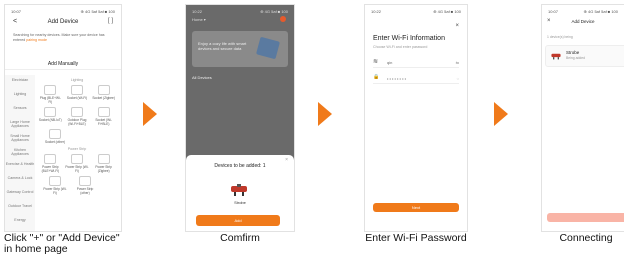 Image resolution: width=624 pixels, height=255 pixels. Describe the element at coordinates (20, 138) in the screenshot. I see `sidebar-item-small-appliances: Small Home Appliances` at that location.